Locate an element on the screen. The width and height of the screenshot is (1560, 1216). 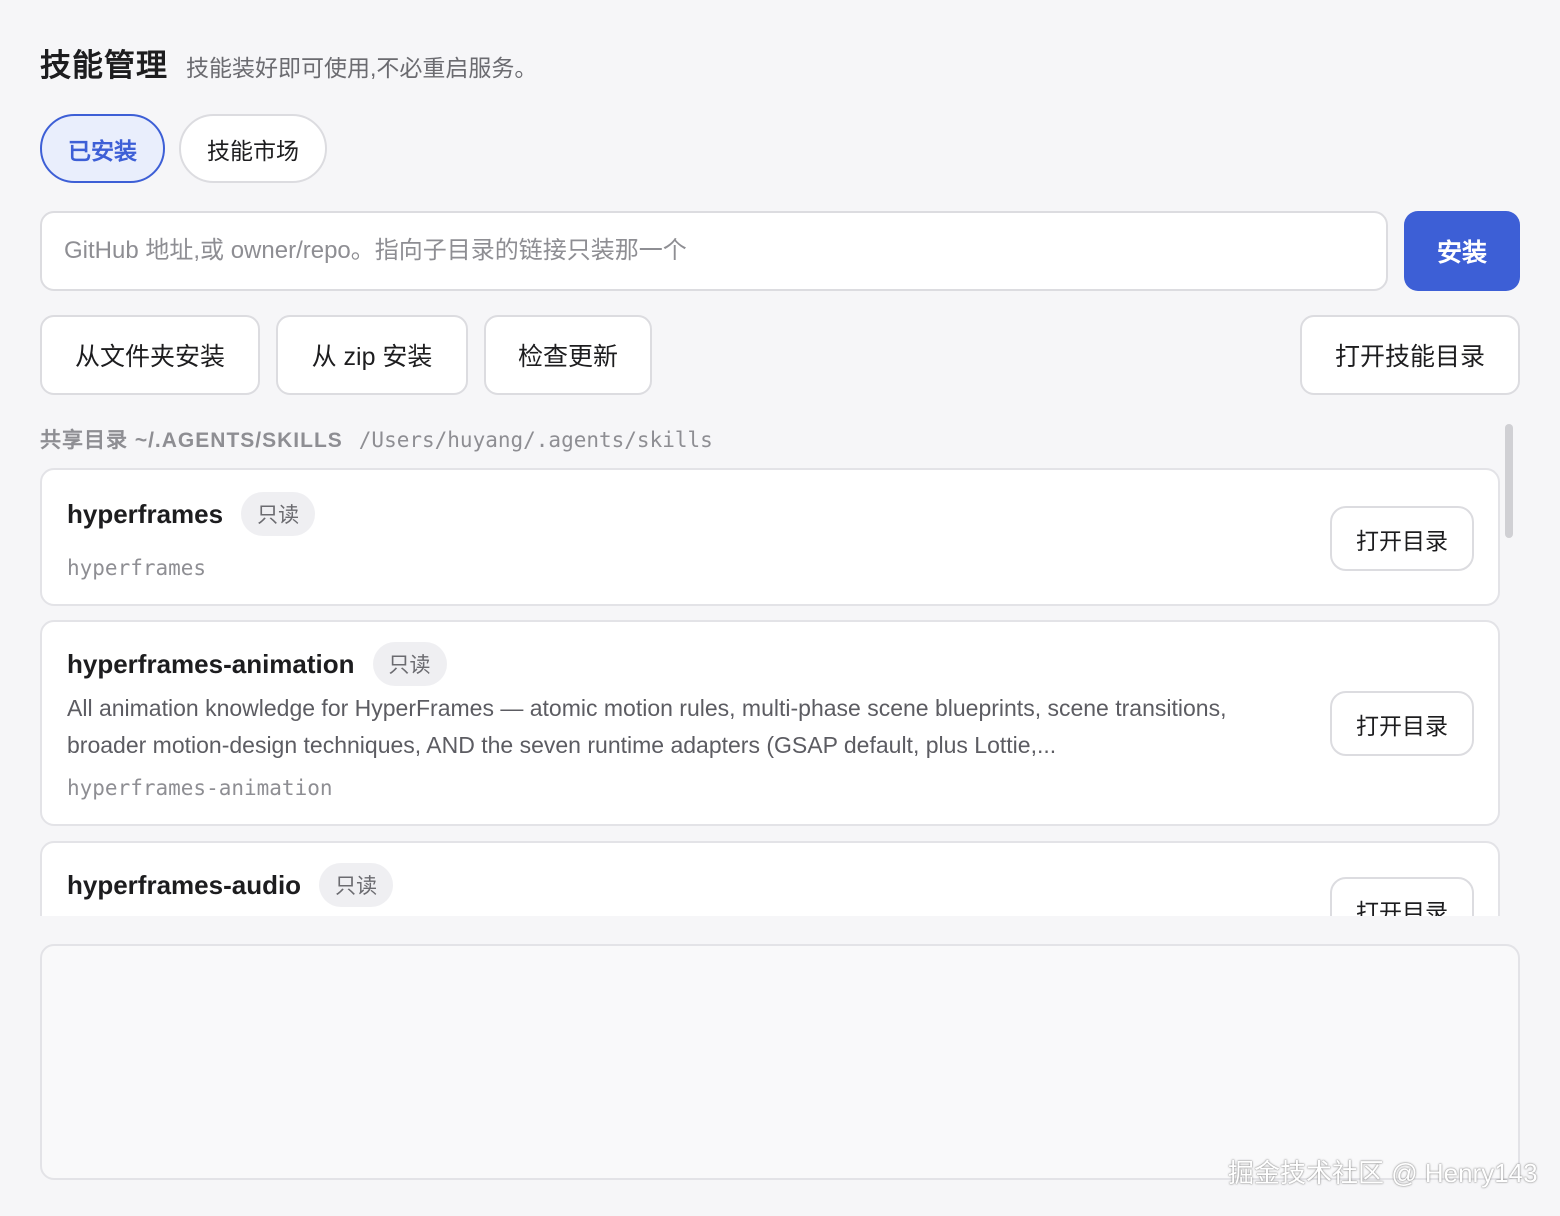
tab-marketplace: 技能市场 is located at coordinates (253, 148).